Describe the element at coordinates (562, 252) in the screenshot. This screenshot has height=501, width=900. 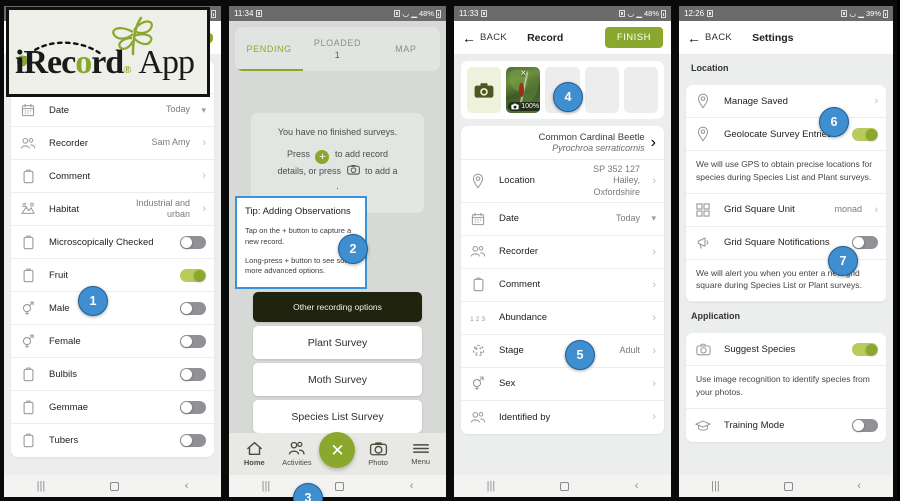
I see `list-row-recorder: Recorder ›` at that location.